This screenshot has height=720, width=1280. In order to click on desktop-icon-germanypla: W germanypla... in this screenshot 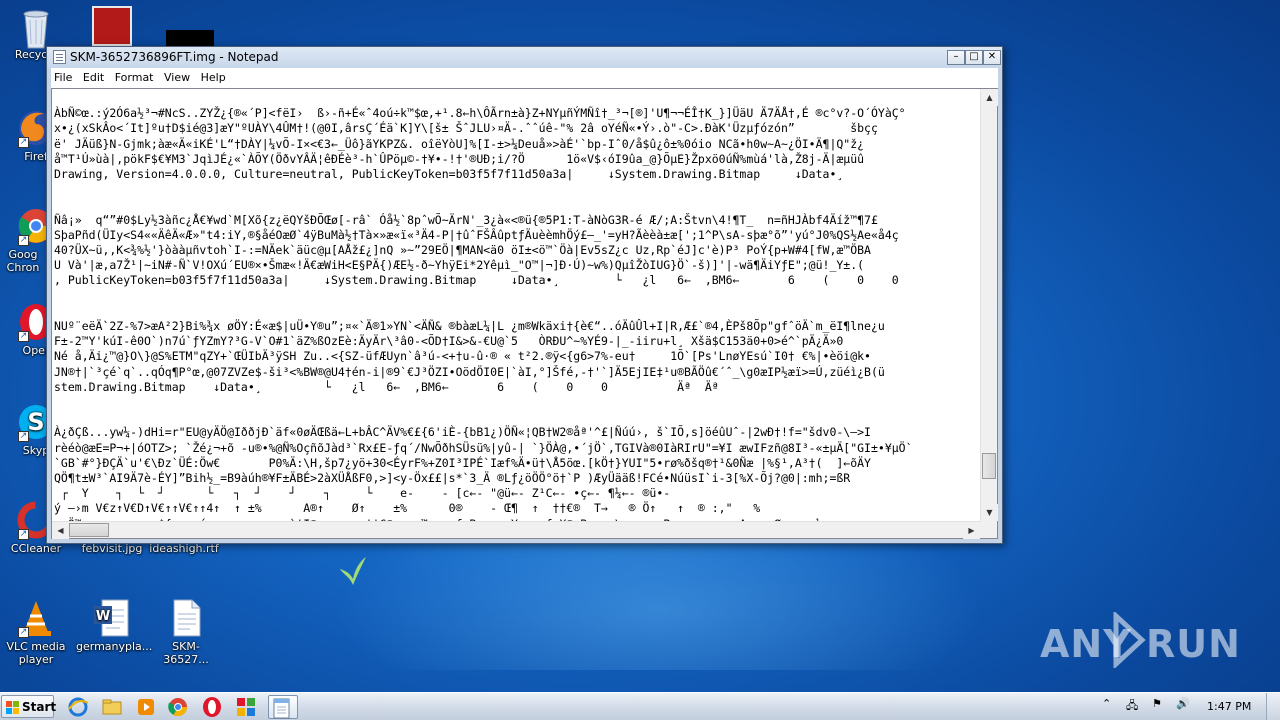, I will do `click(114, 625)`.